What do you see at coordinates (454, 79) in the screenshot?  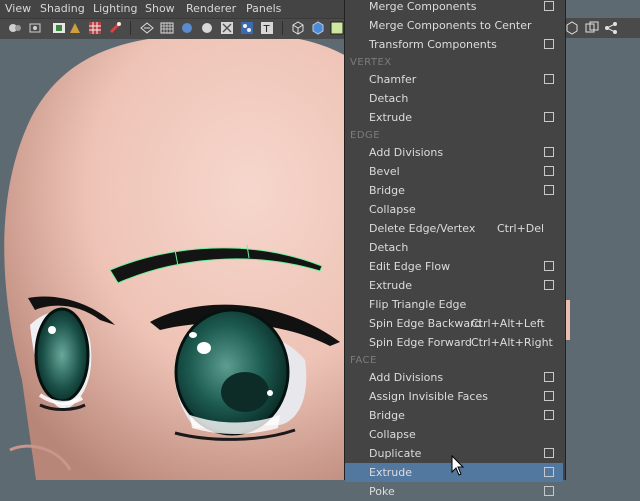 I see `menu-item-vertex-chamfer: Chamfer` at bounding box center [454, 79].